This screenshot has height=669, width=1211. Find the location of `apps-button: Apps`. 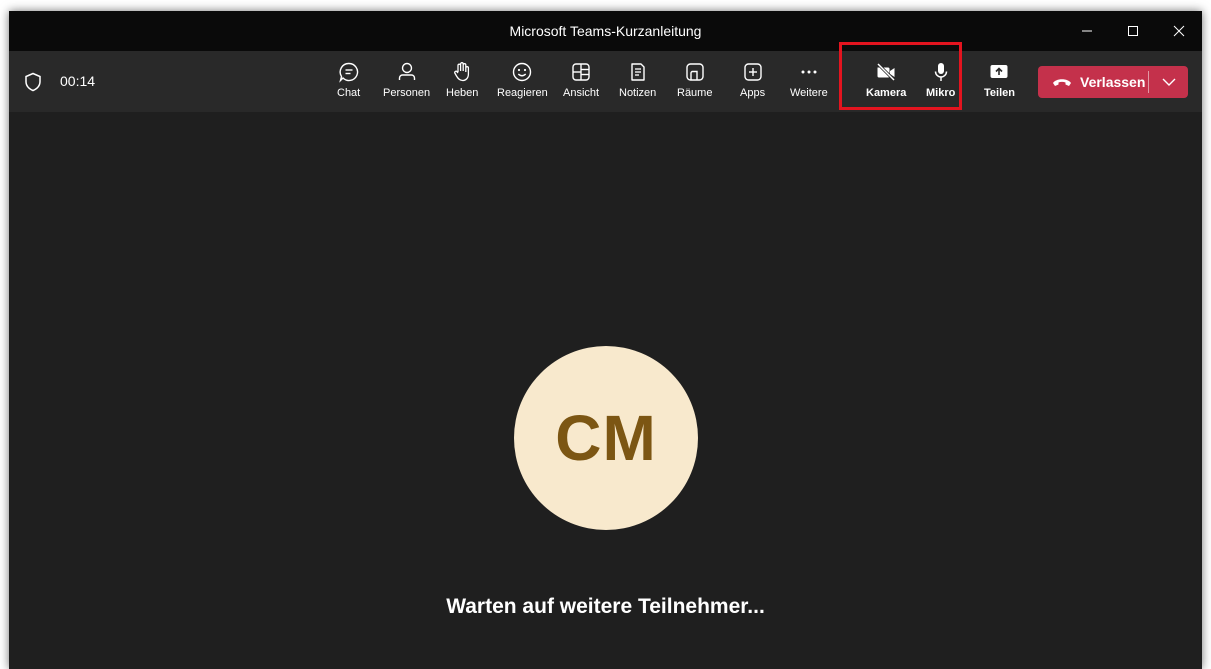

apps-button: Apps is located at coordinates (752, 84).